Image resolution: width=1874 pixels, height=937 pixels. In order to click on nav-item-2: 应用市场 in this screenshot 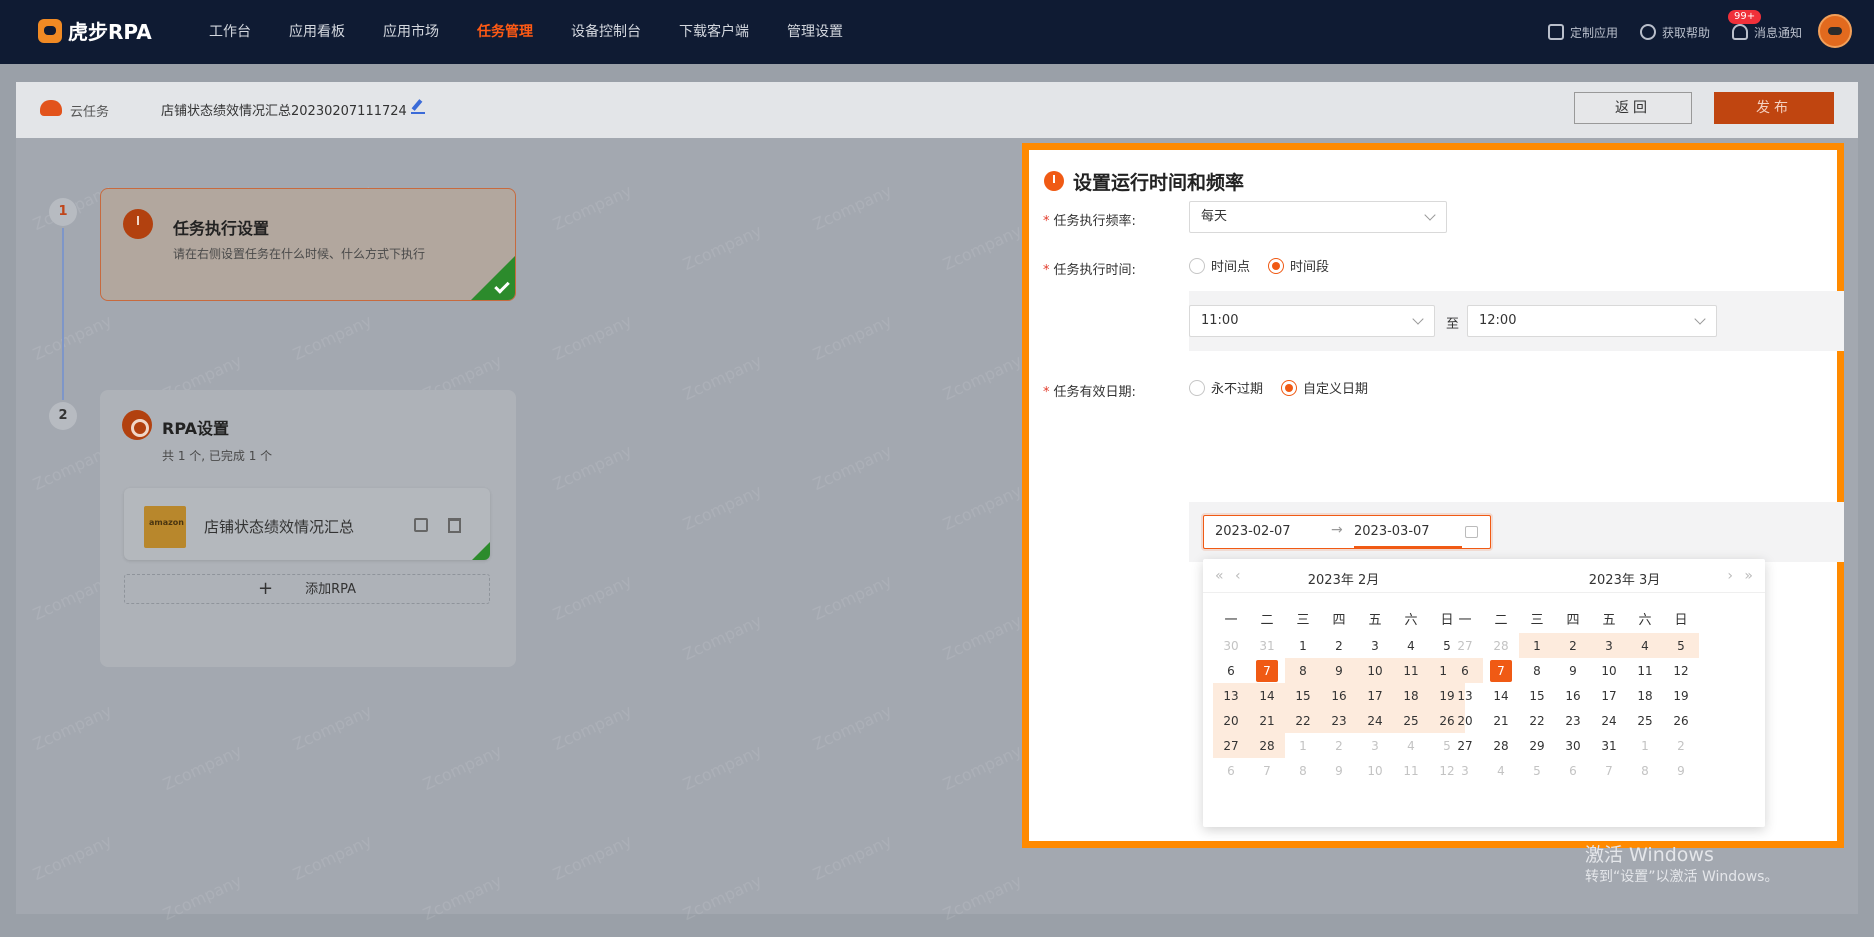, I will do `click(411, 32)`.